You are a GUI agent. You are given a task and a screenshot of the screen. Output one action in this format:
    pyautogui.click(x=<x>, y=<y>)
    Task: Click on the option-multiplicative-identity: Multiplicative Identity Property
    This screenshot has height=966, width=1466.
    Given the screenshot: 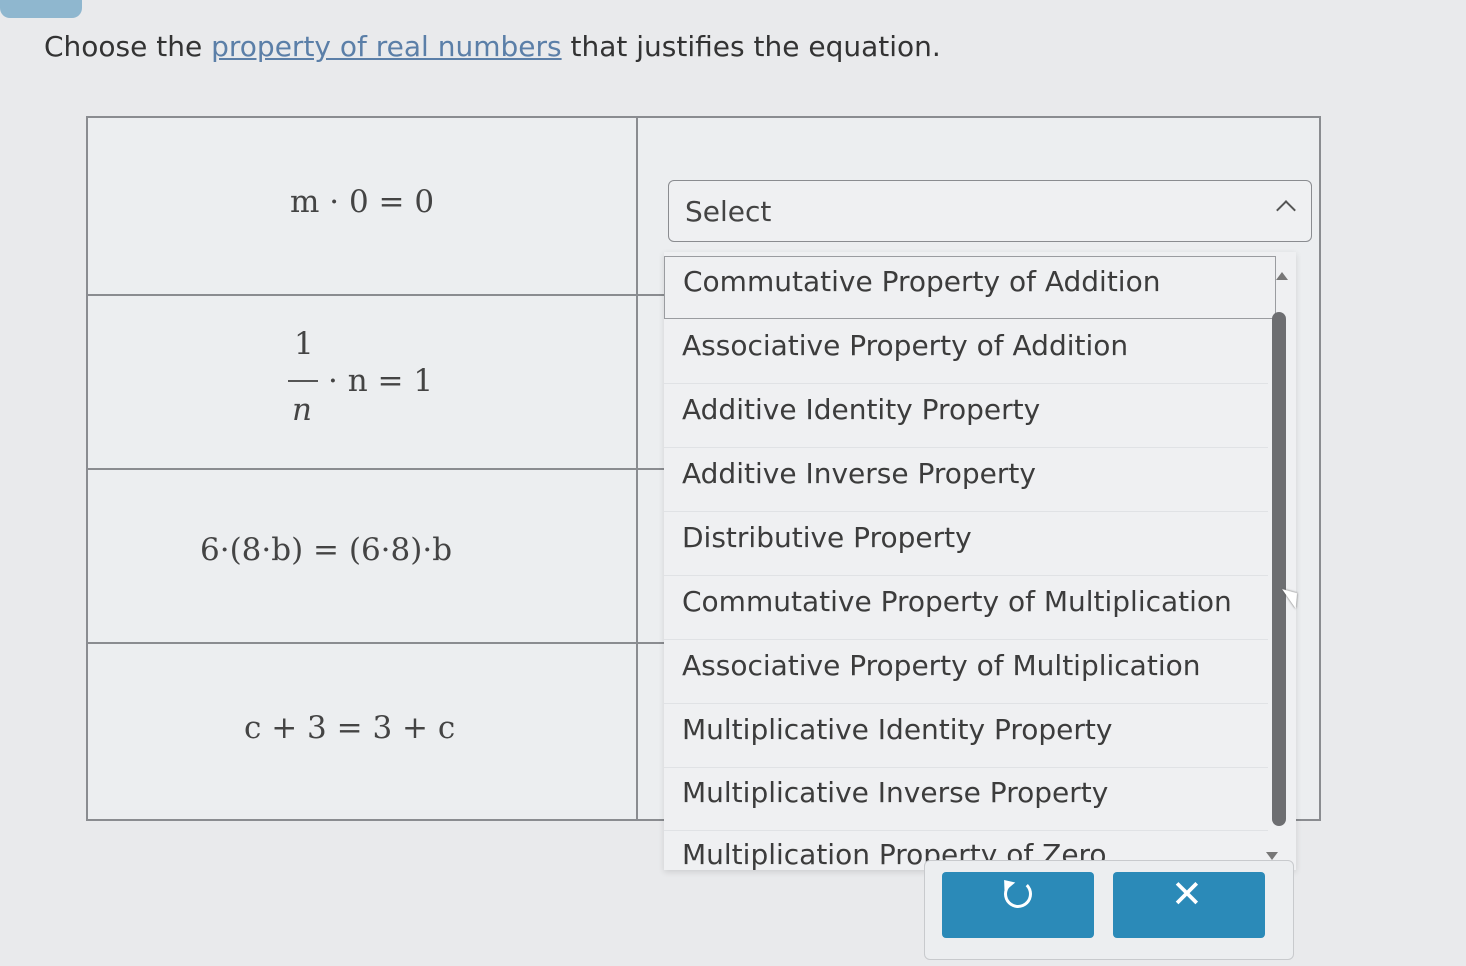 What is the action you would take?
    pyautogui.click(x=966, y=736)
    